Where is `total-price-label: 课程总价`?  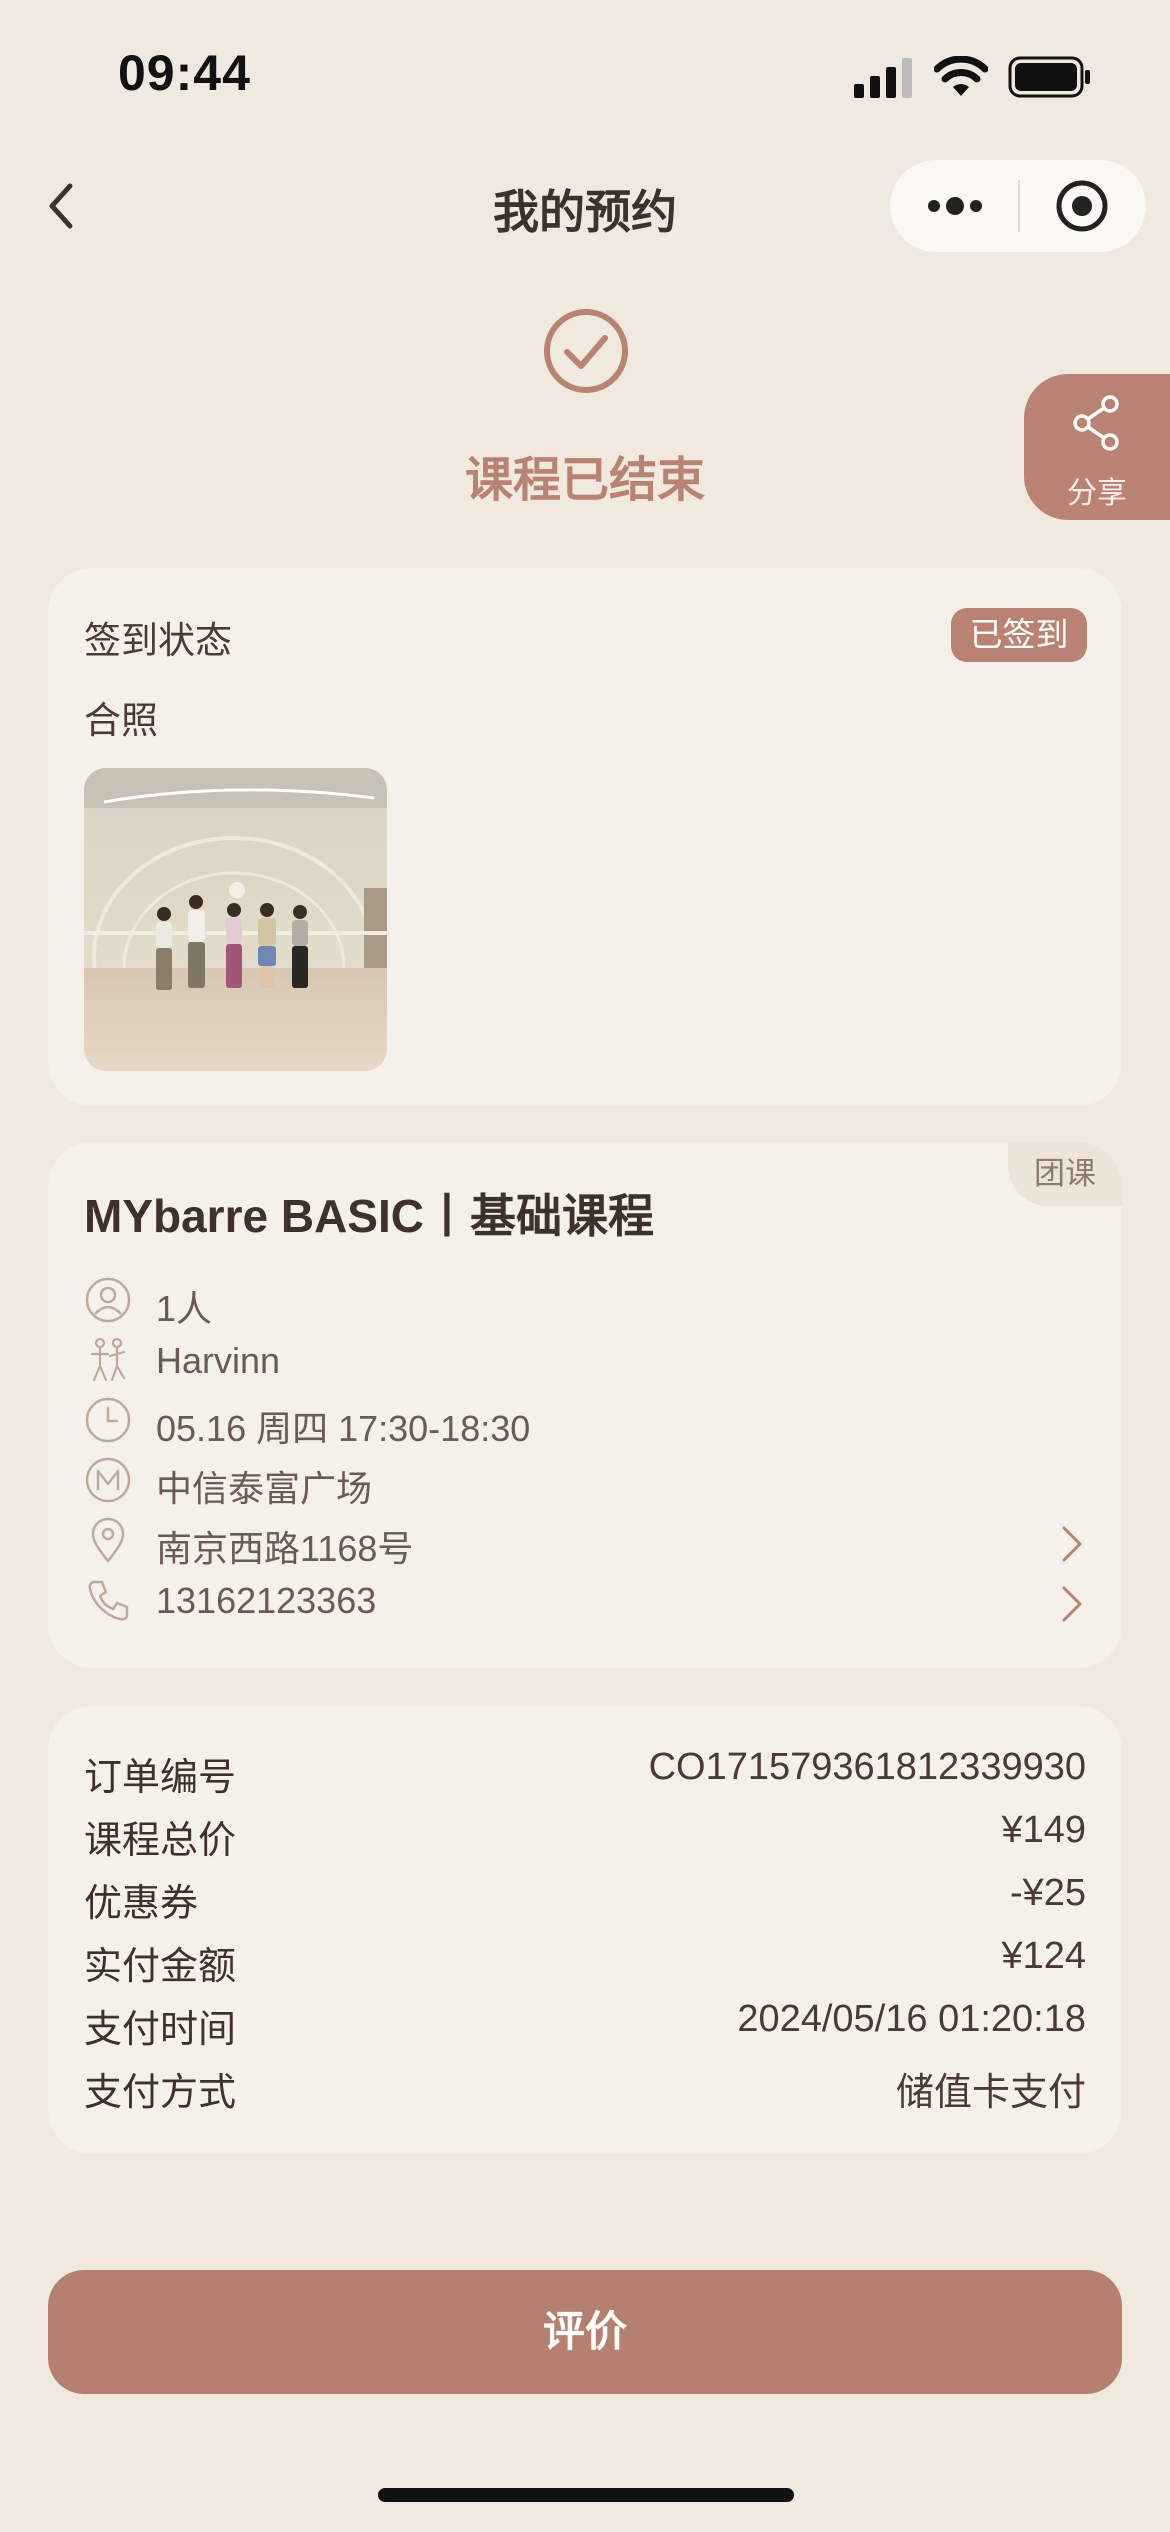
total-price-label: 课程总价 is located at coordinates (160, 1840).